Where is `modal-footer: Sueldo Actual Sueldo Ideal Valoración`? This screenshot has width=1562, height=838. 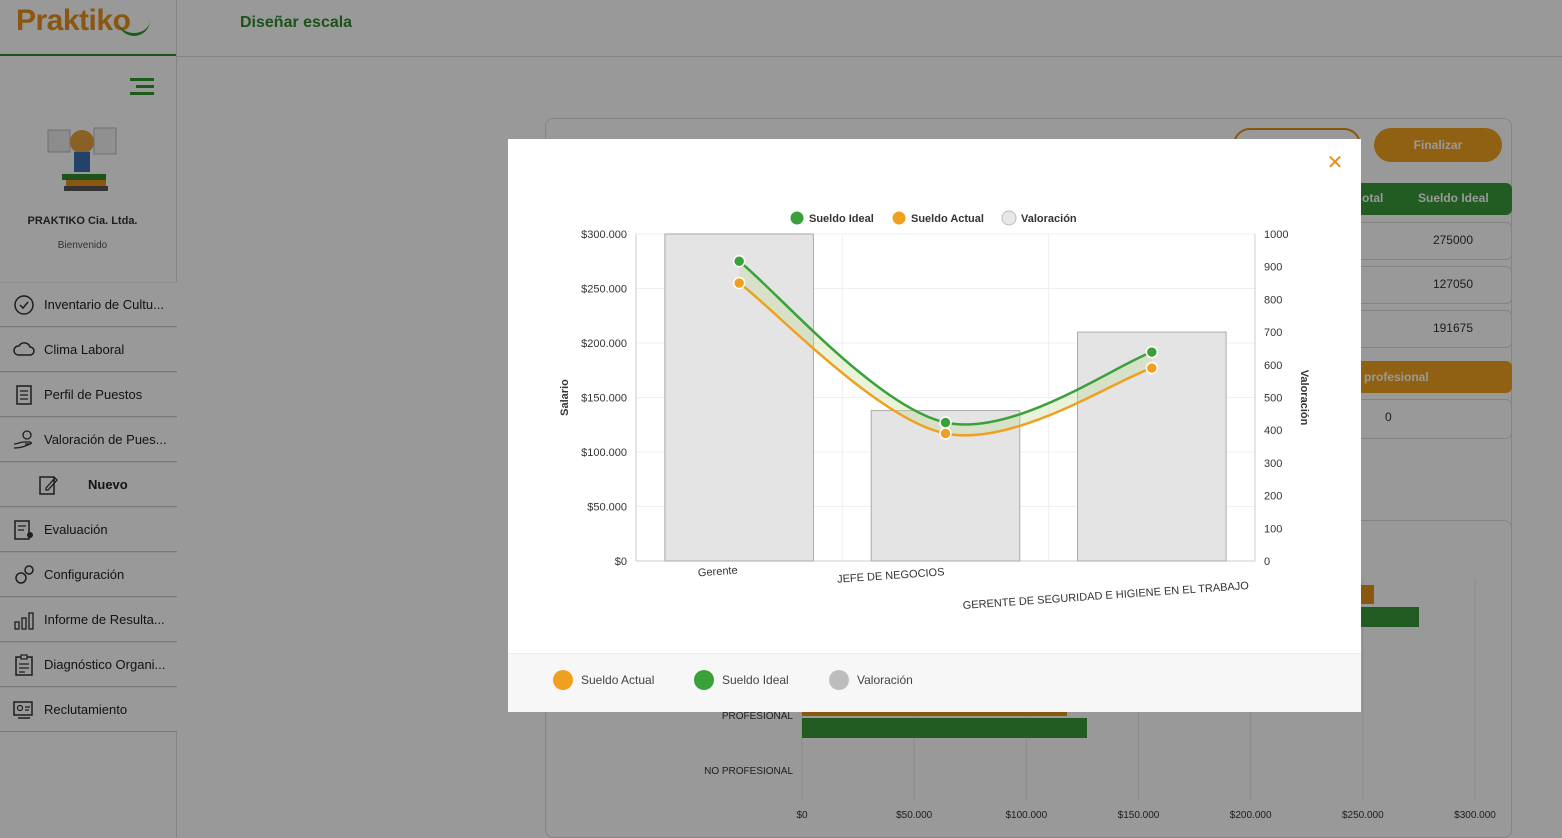 modal-footer: Sueldo Actual Sueldo Ideal Valoración is located at coordinates (934, 682).